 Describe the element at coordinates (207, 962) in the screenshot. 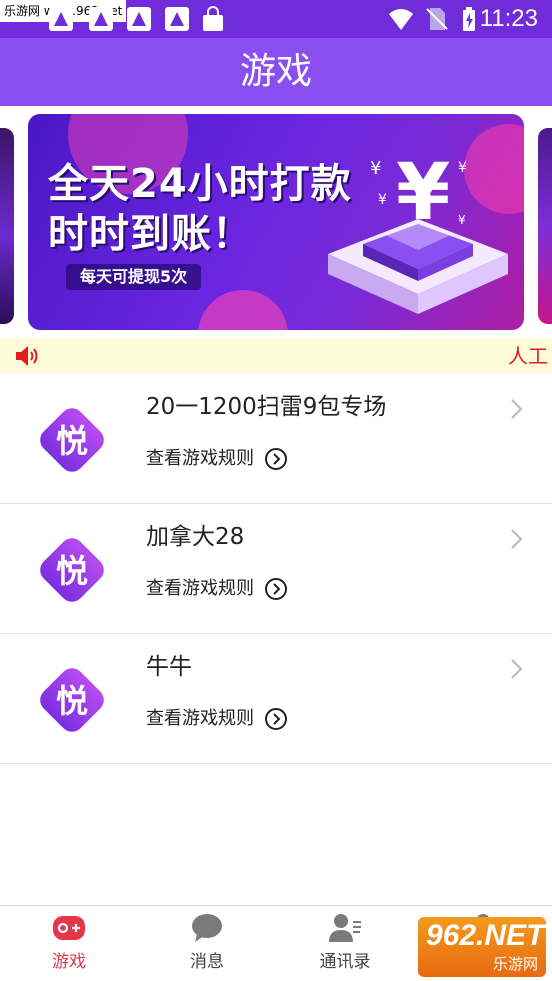

I see `tab-label: 消息` at that location.